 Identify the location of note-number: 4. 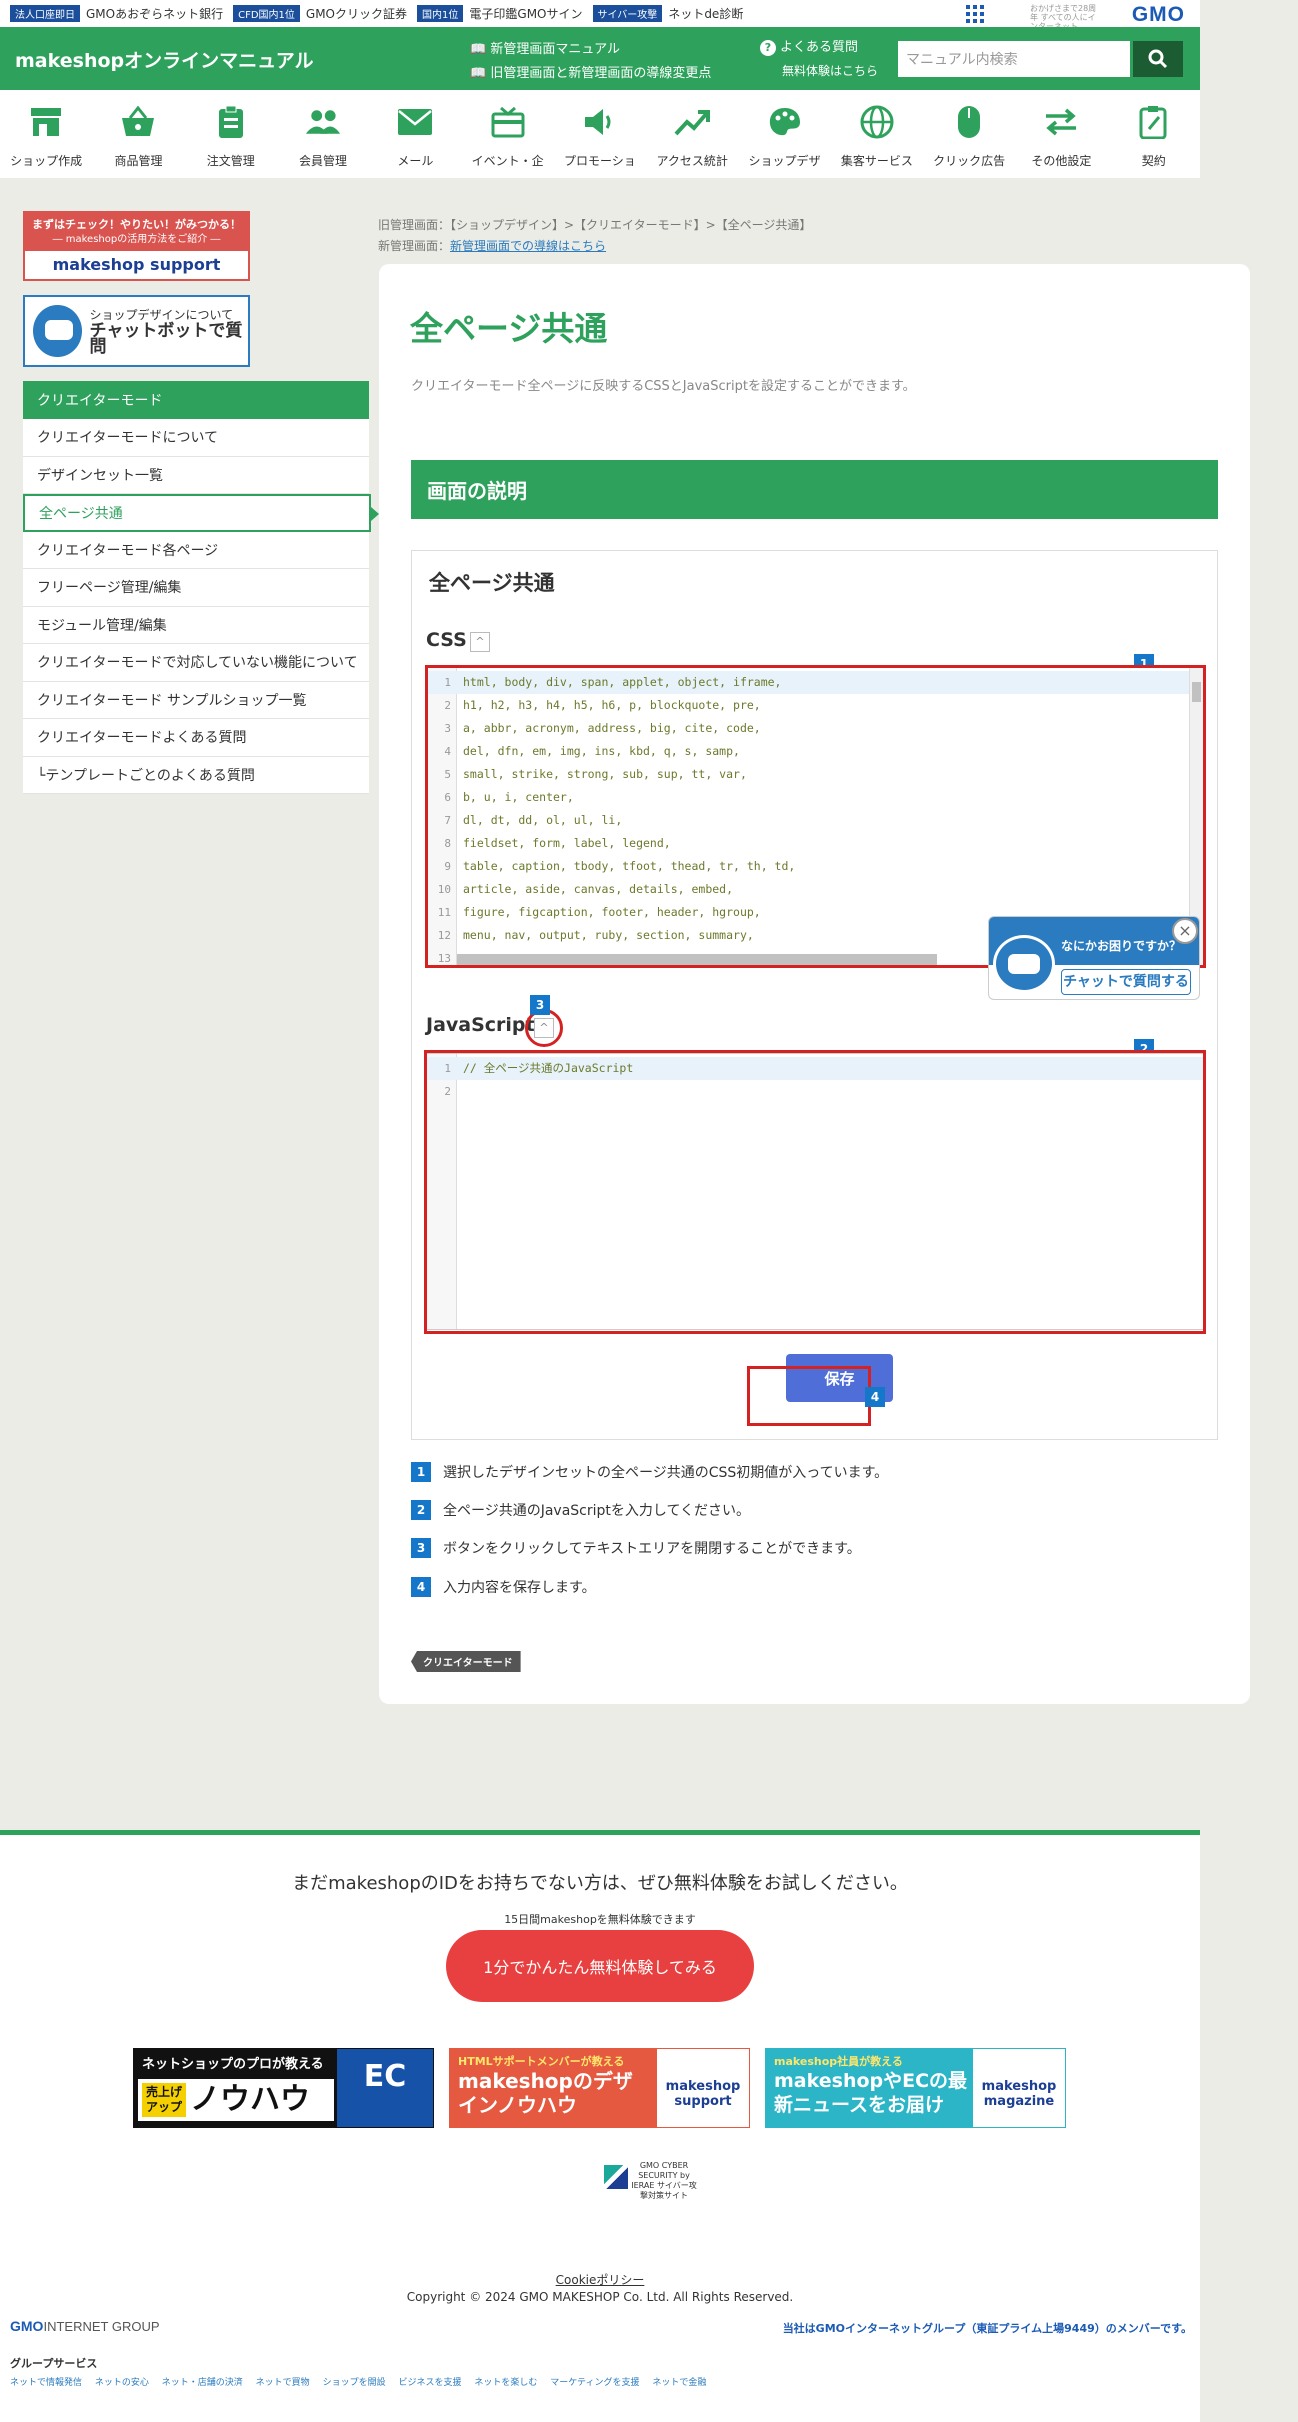
(421, 1587).